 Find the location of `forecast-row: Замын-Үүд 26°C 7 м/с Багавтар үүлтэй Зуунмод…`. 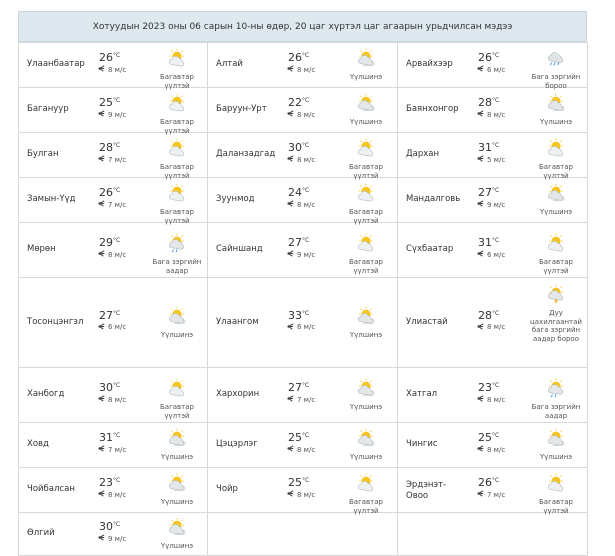

forecast-row: Замын-Үүд 26°C 7 м/с Багавтар үүлтэй Зуунмод… is located at coordinates (303, 201).